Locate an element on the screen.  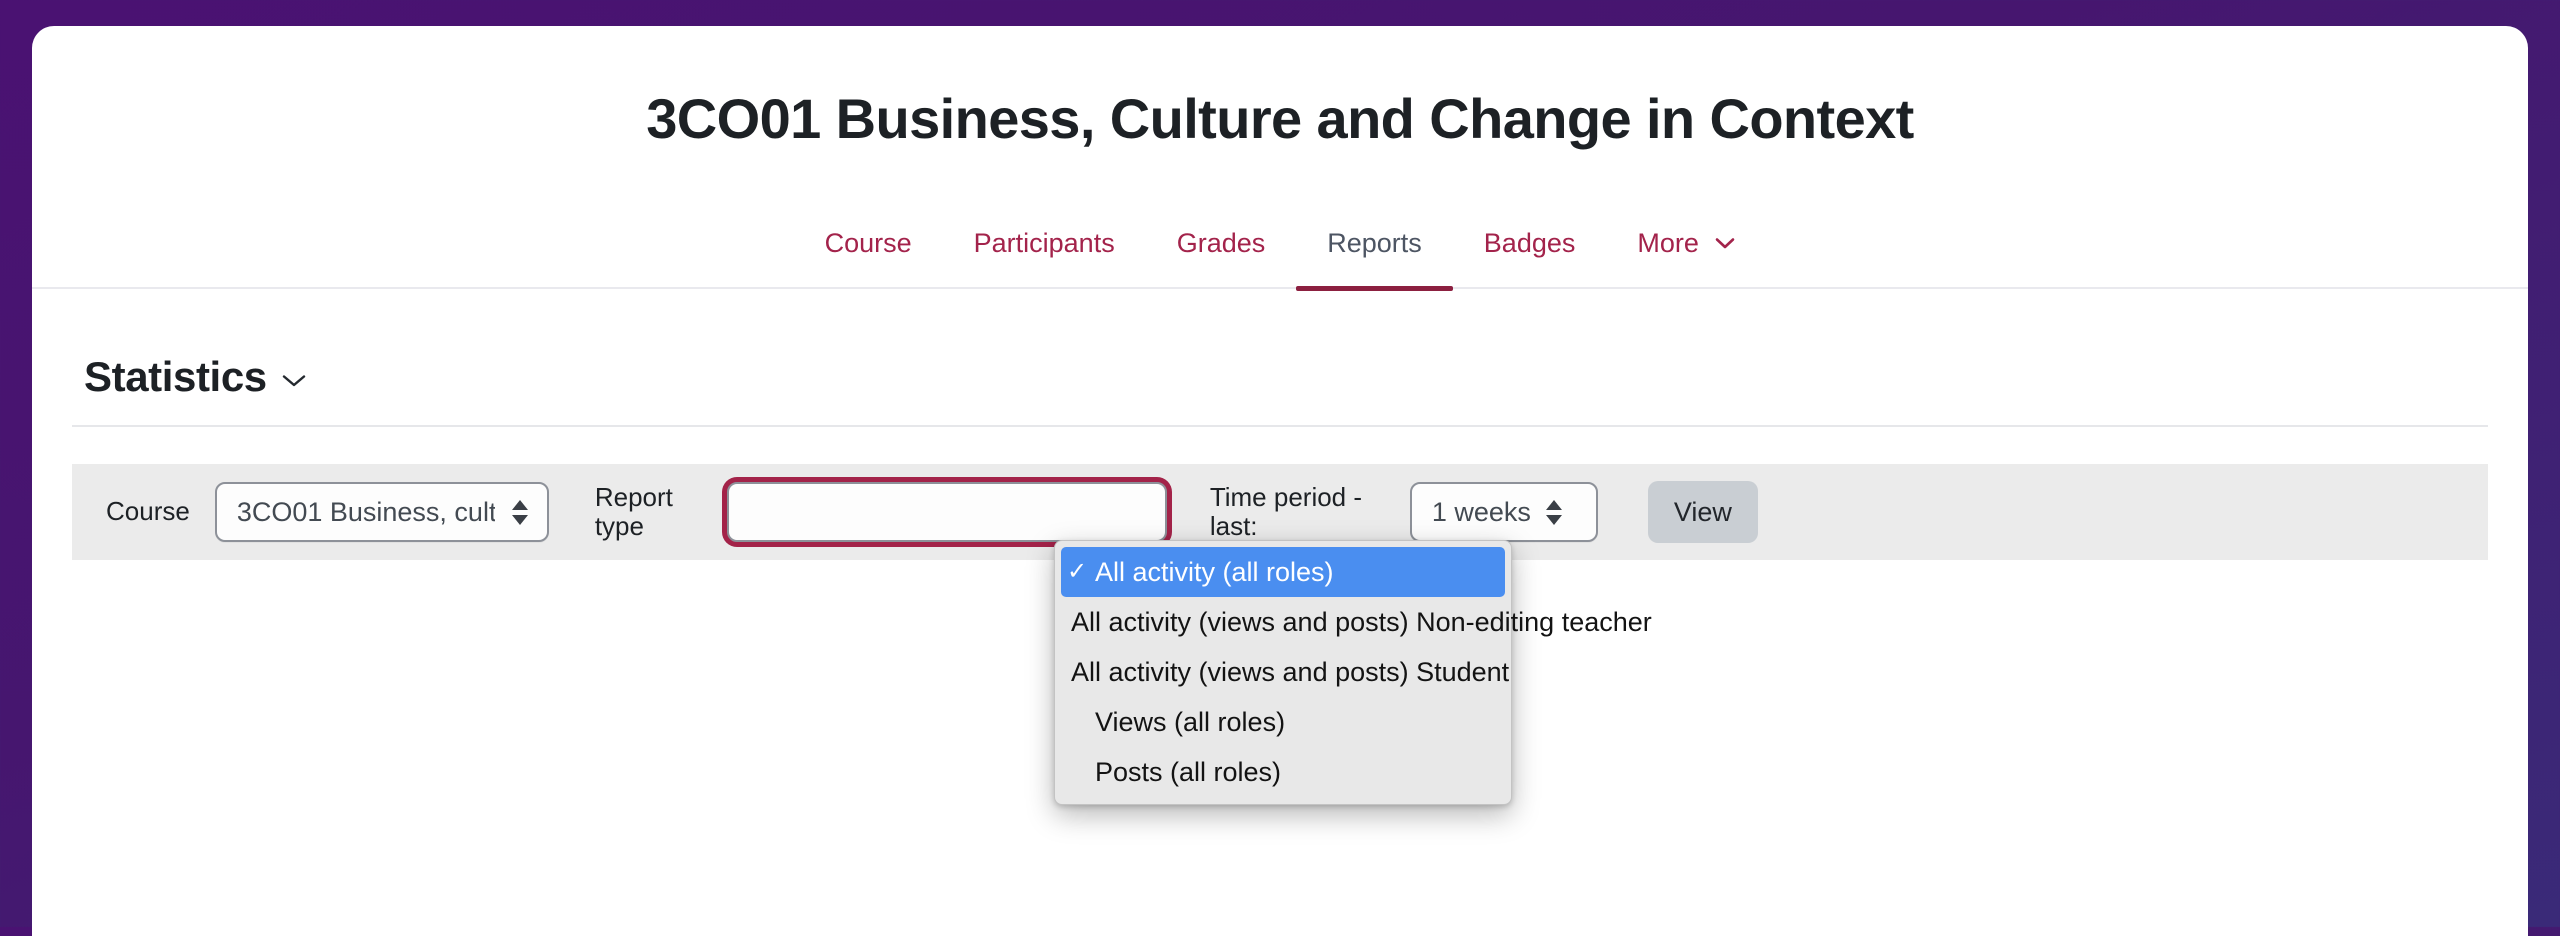
report-type-label: Report type is located at coordinates (633, 511).